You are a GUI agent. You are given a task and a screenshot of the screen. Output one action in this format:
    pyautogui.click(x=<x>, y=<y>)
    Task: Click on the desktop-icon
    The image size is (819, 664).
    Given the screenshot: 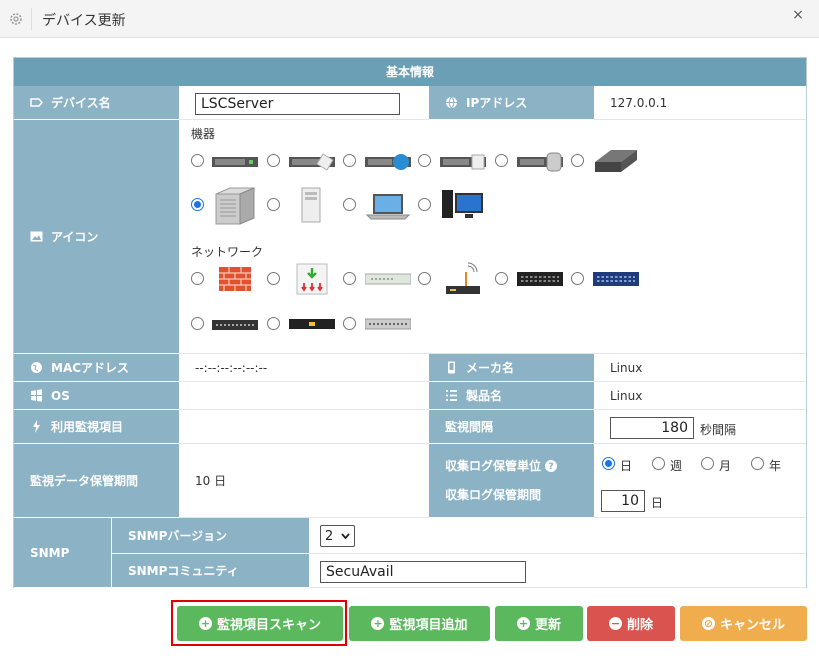 What is the action you would take?
    pyautogui.click(x=462, y=204)
    